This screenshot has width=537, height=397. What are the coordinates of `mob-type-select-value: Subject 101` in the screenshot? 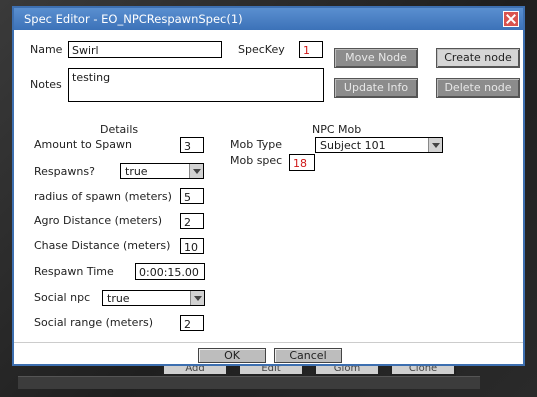 It's located at (353, 145).